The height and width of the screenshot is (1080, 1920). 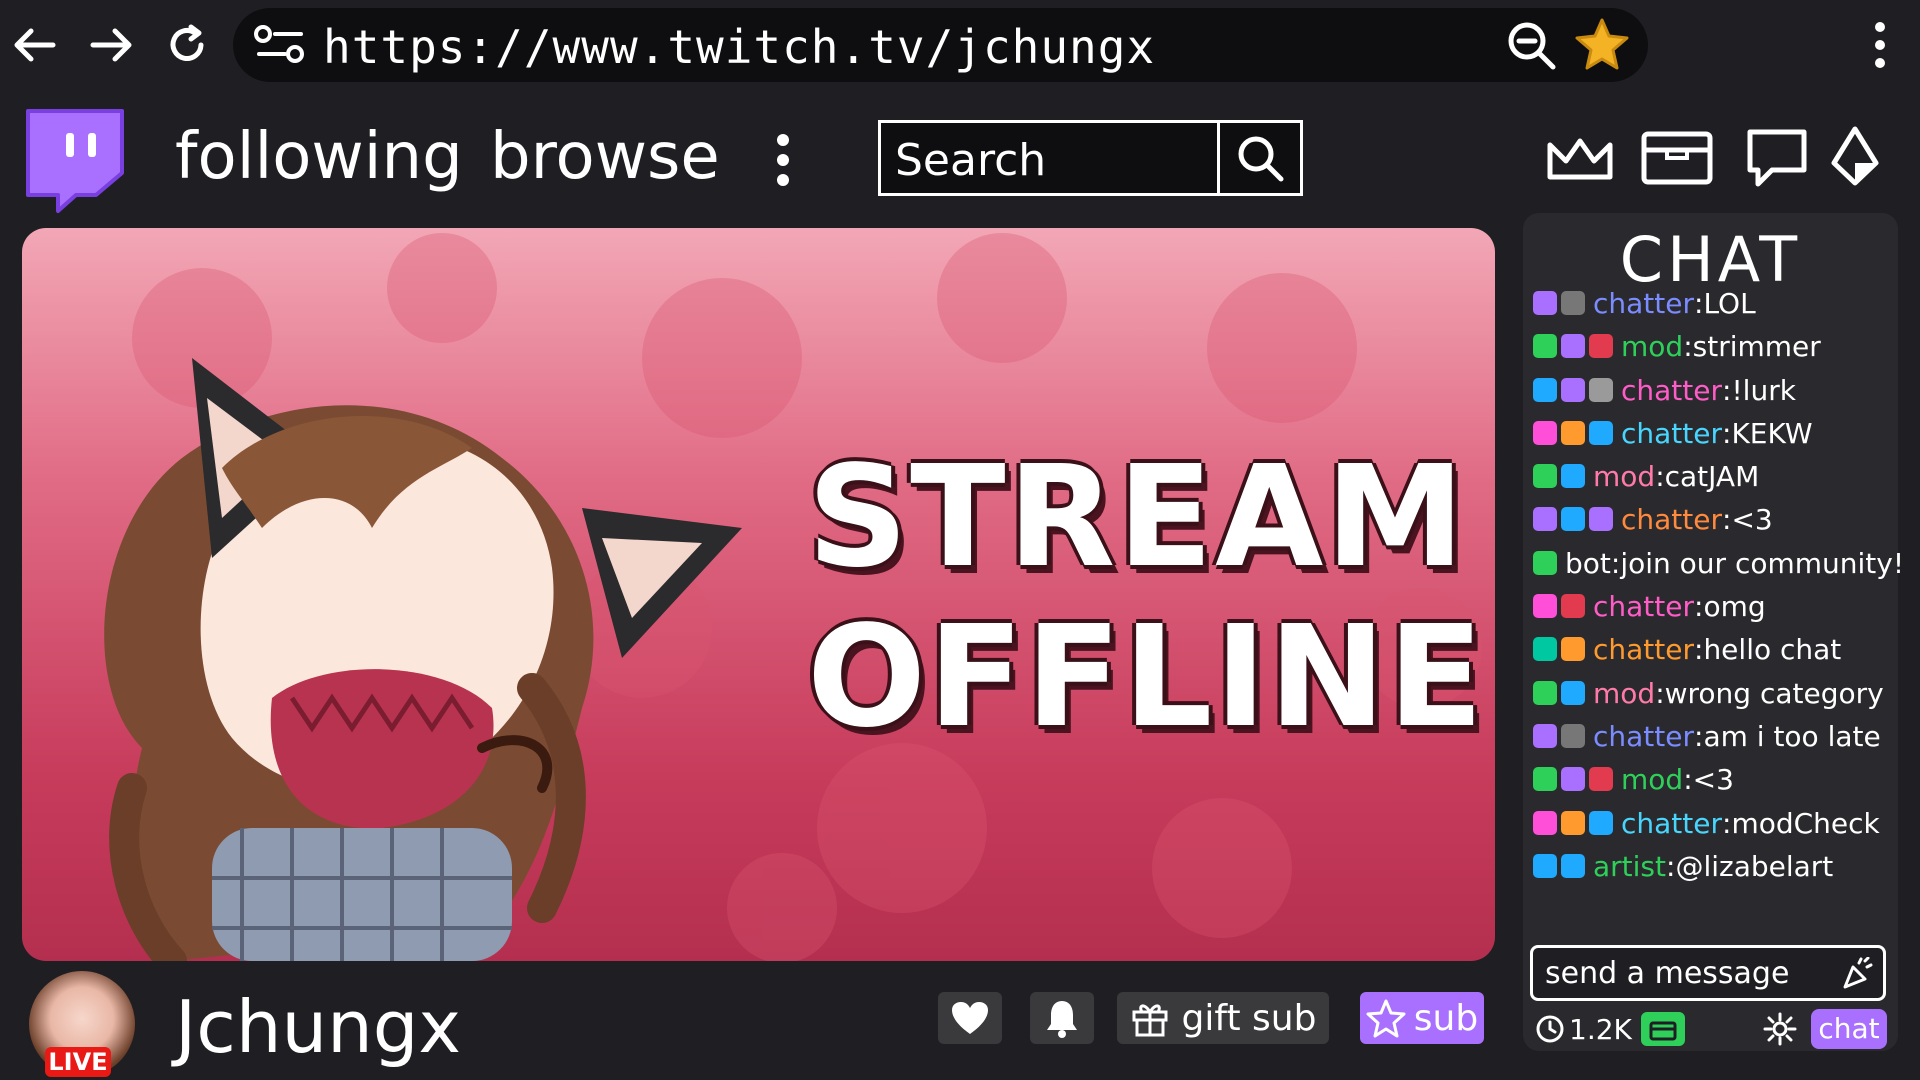 I want to click on search-bar: Search, so click(x=1090, y=158).